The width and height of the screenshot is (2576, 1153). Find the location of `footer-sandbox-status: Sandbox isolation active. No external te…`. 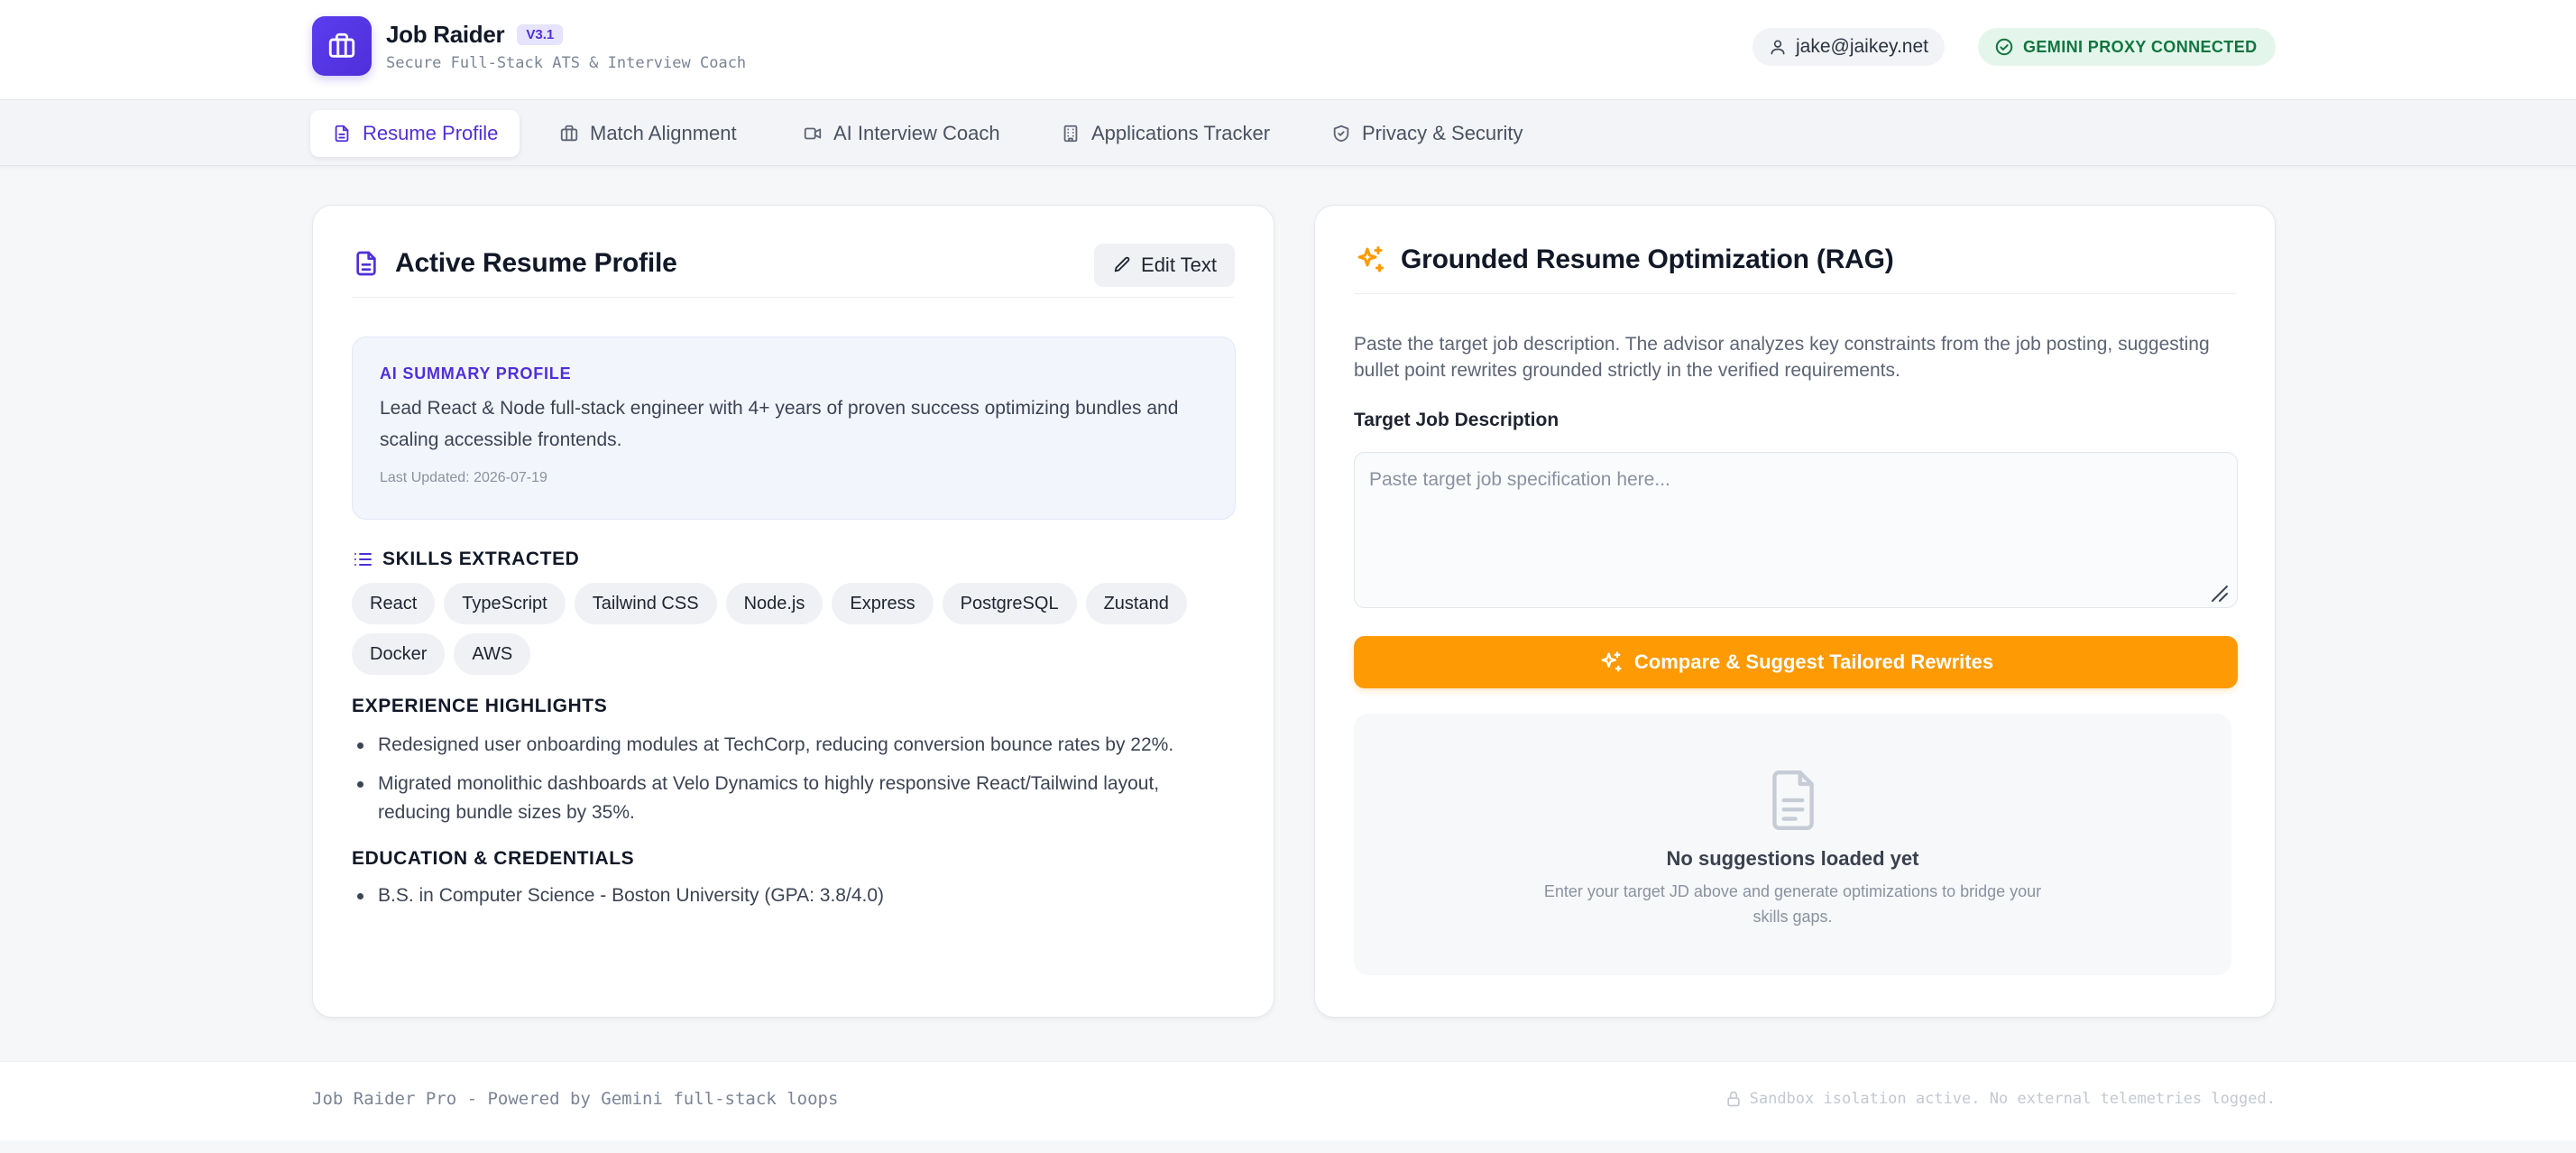

footer-sandbox-status: Sandbox isolation active. No external te… is located at coordinates (2000, 1099).